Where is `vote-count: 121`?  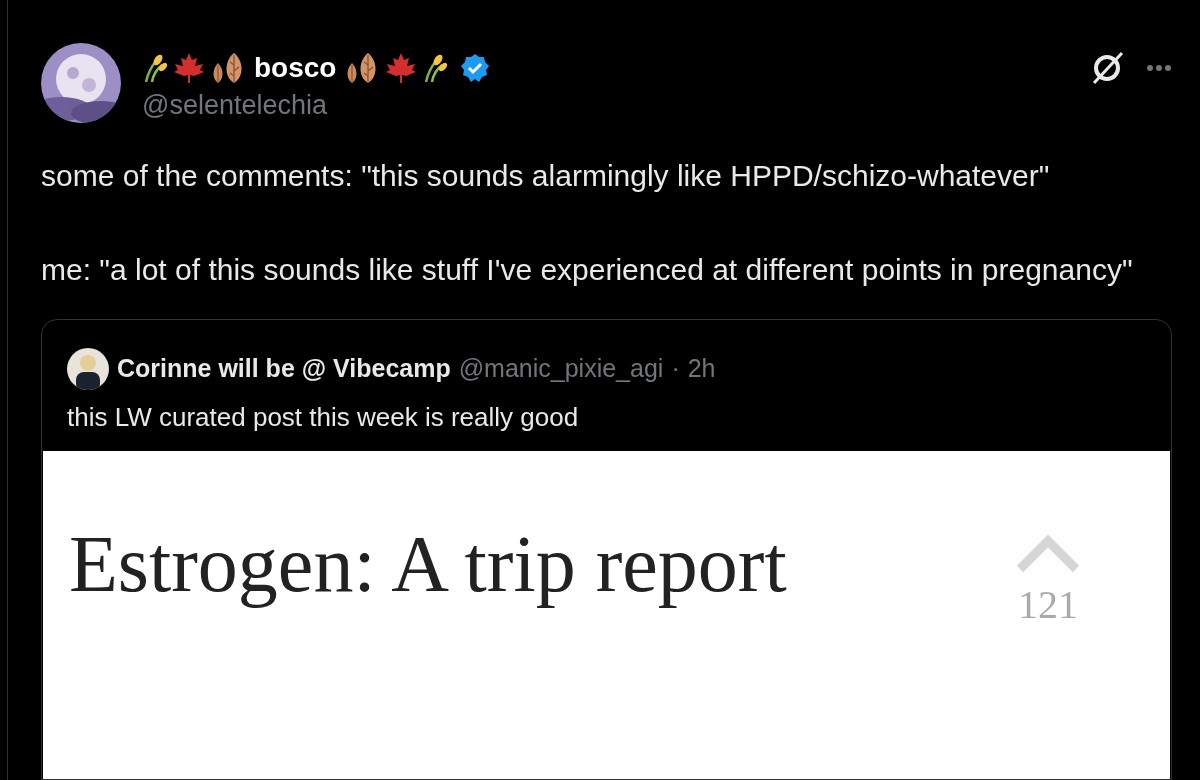 vote-count: 121 is located at coordinates (1048, 605).